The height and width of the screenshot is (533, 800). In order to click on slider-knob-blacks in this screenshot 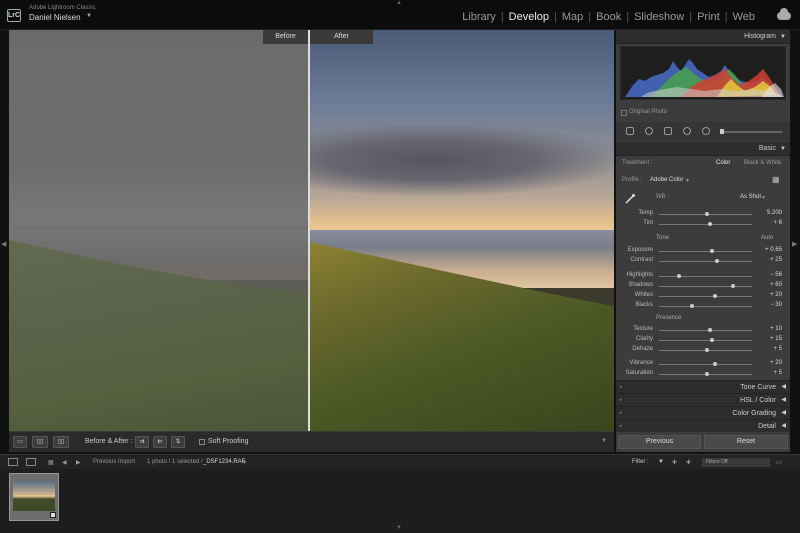, I will do `click(691, 306)`.